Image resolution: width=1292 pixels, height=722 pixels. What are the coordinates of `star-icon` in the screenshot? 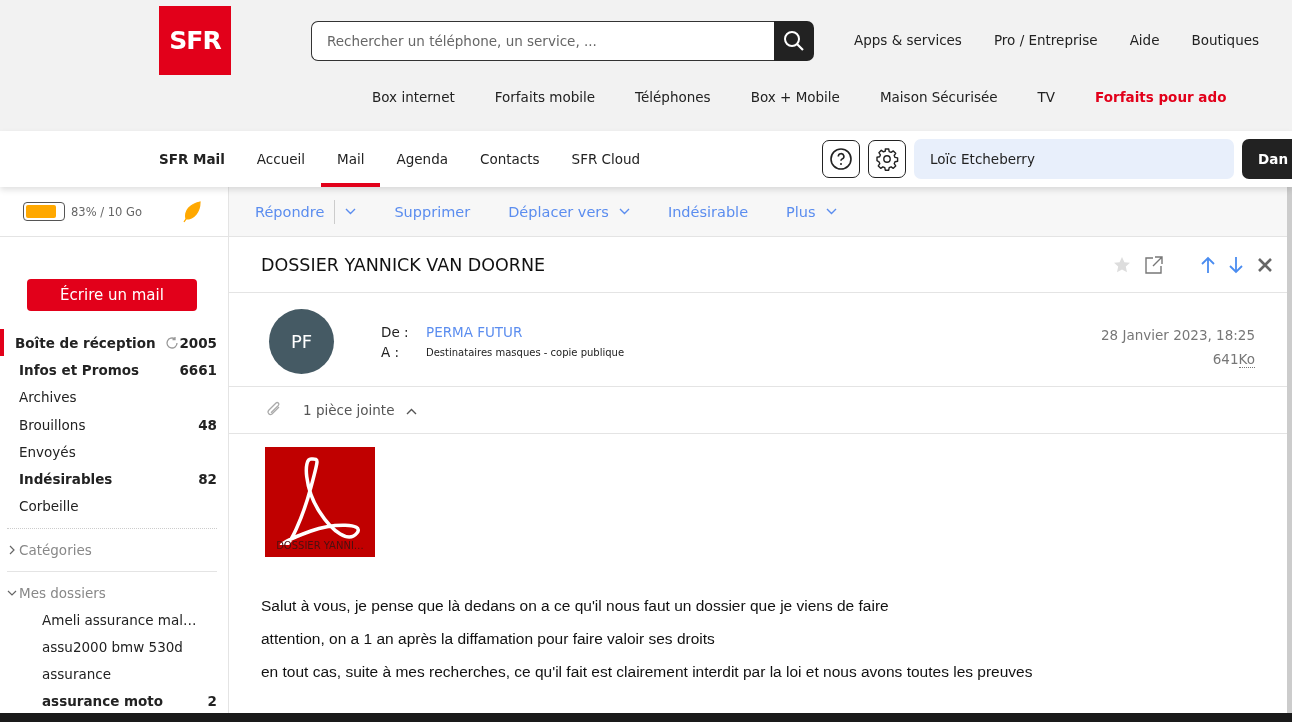 It's located at (1122, 264).